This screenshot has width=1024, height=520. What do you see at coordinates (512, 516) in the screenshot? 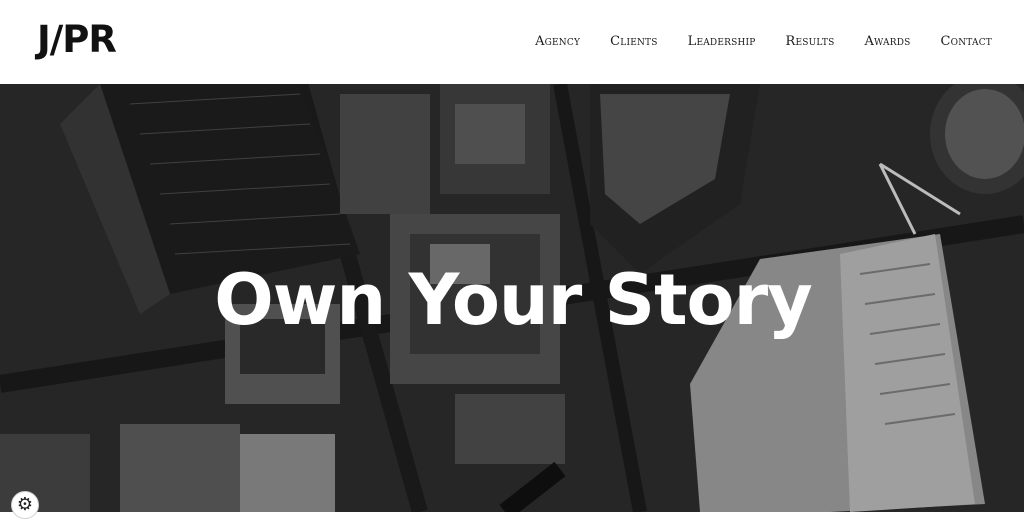
I see `page-bottom-edge` at bounding box center [512, 516].